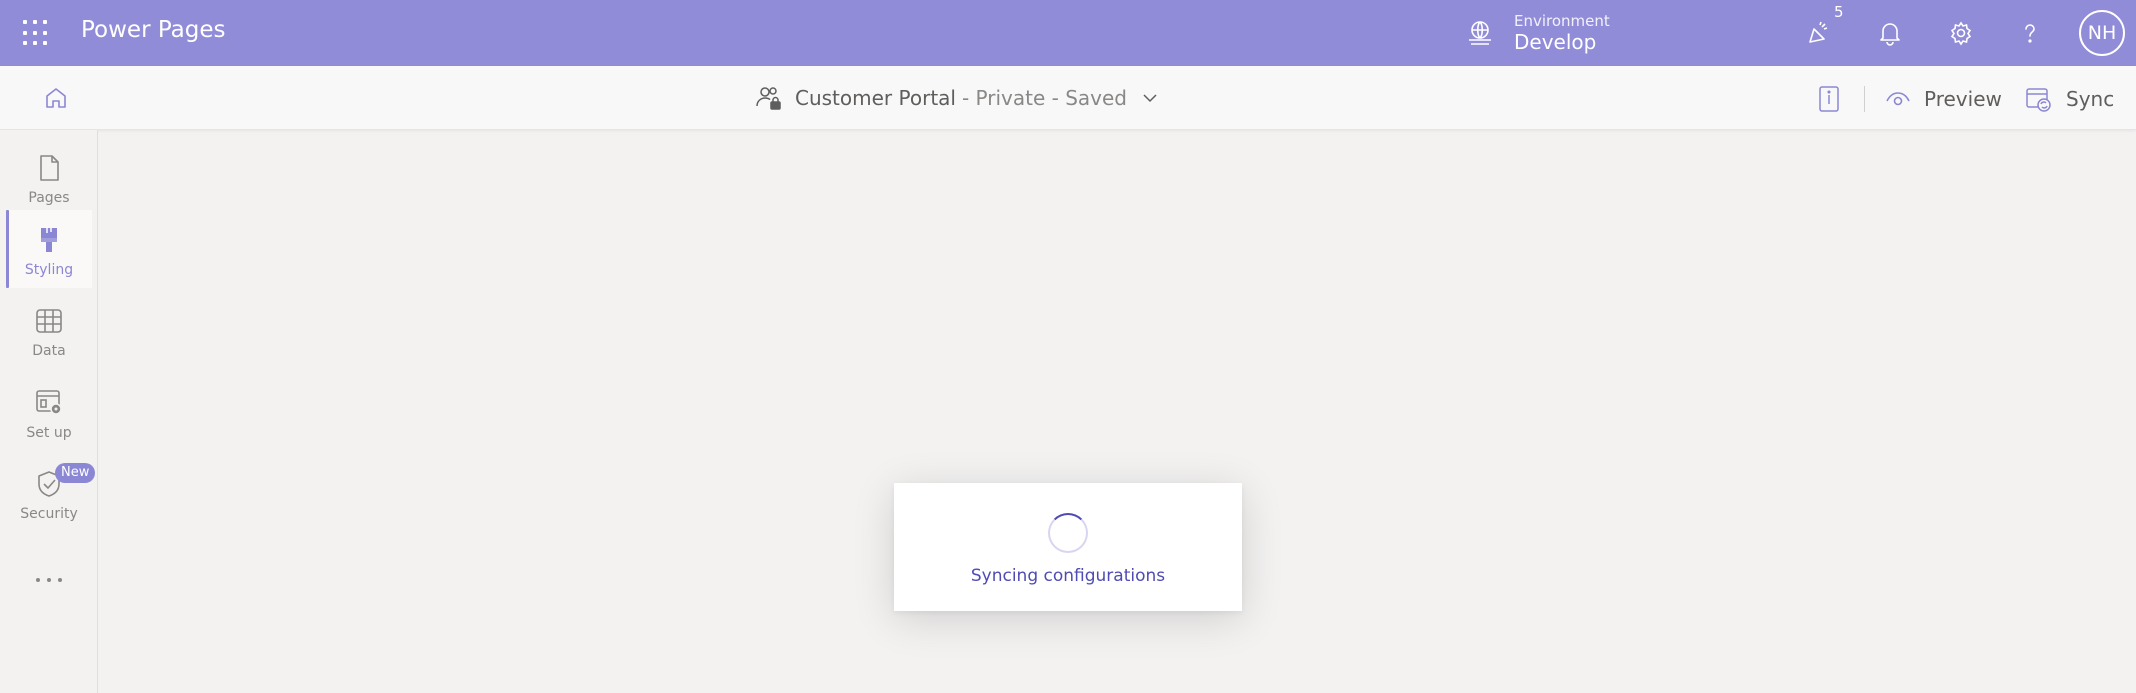 The width and height of the screenshot is (2136, 693). What do you see at coordinates (768, 98) in the screenshot?
I see `site-people-lock-icon` at bounding box center [768, 98].